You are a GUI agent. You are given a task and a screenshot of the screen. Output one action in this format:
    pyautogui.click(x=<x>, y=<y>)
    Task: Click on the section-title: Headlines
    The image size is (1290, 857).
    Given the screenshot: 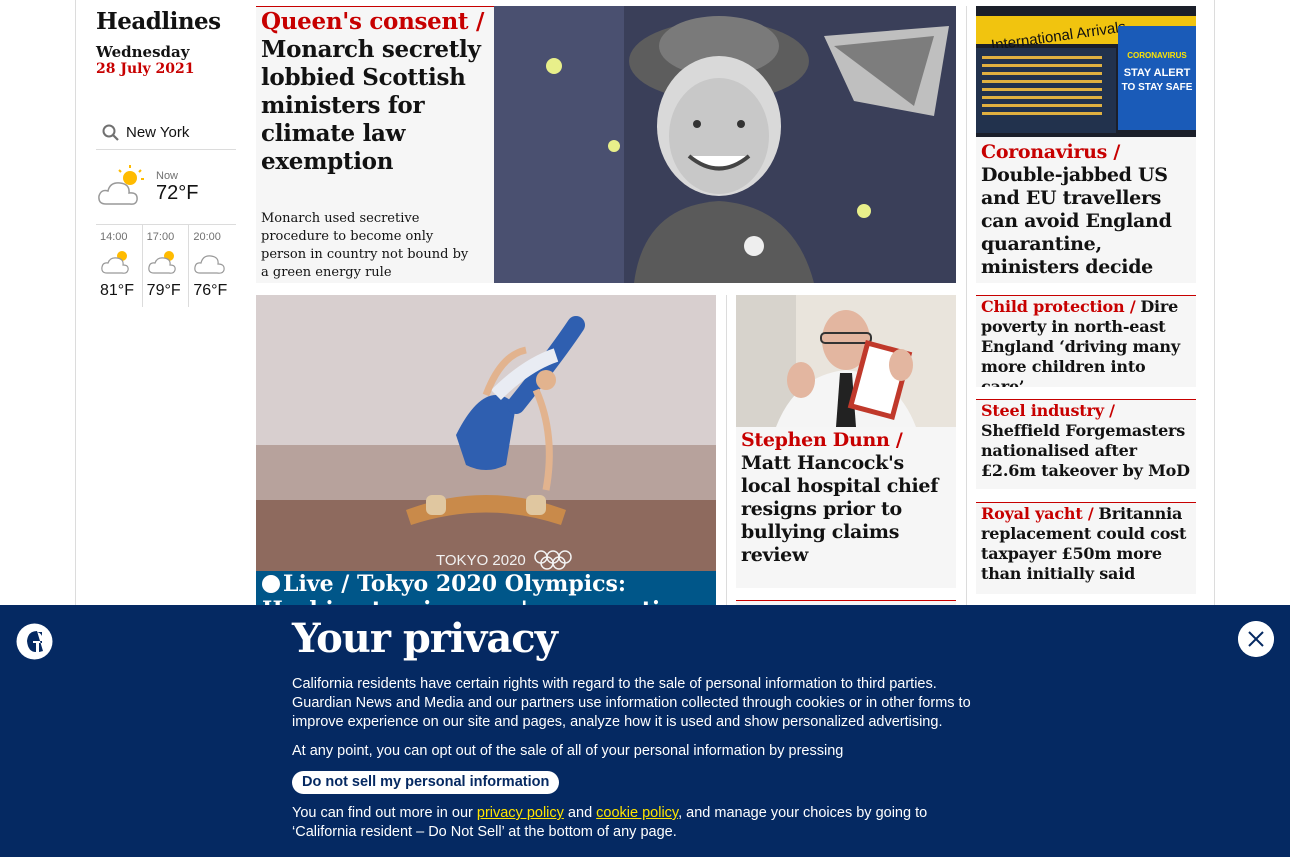 What is the action you would take?
    pyautogui.click(x=158, y=21)
    